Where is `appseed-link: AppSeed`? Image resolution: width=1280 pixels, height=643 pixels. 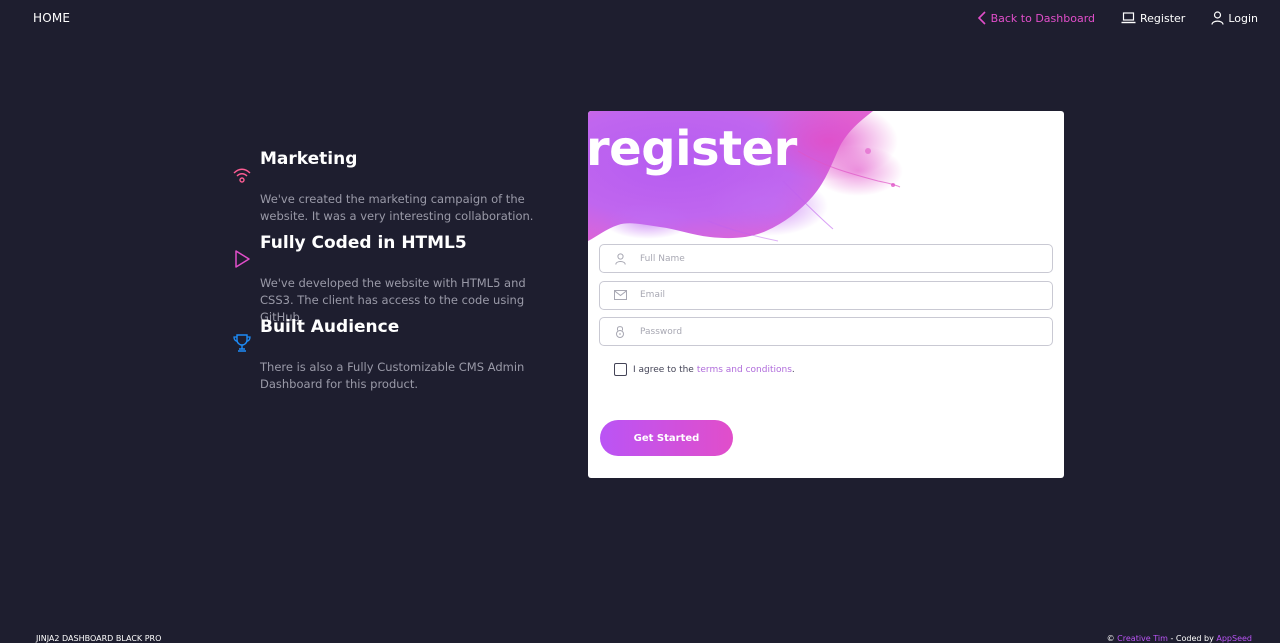
appseed-link: AppSeed is located at coordinates (1234, 638).